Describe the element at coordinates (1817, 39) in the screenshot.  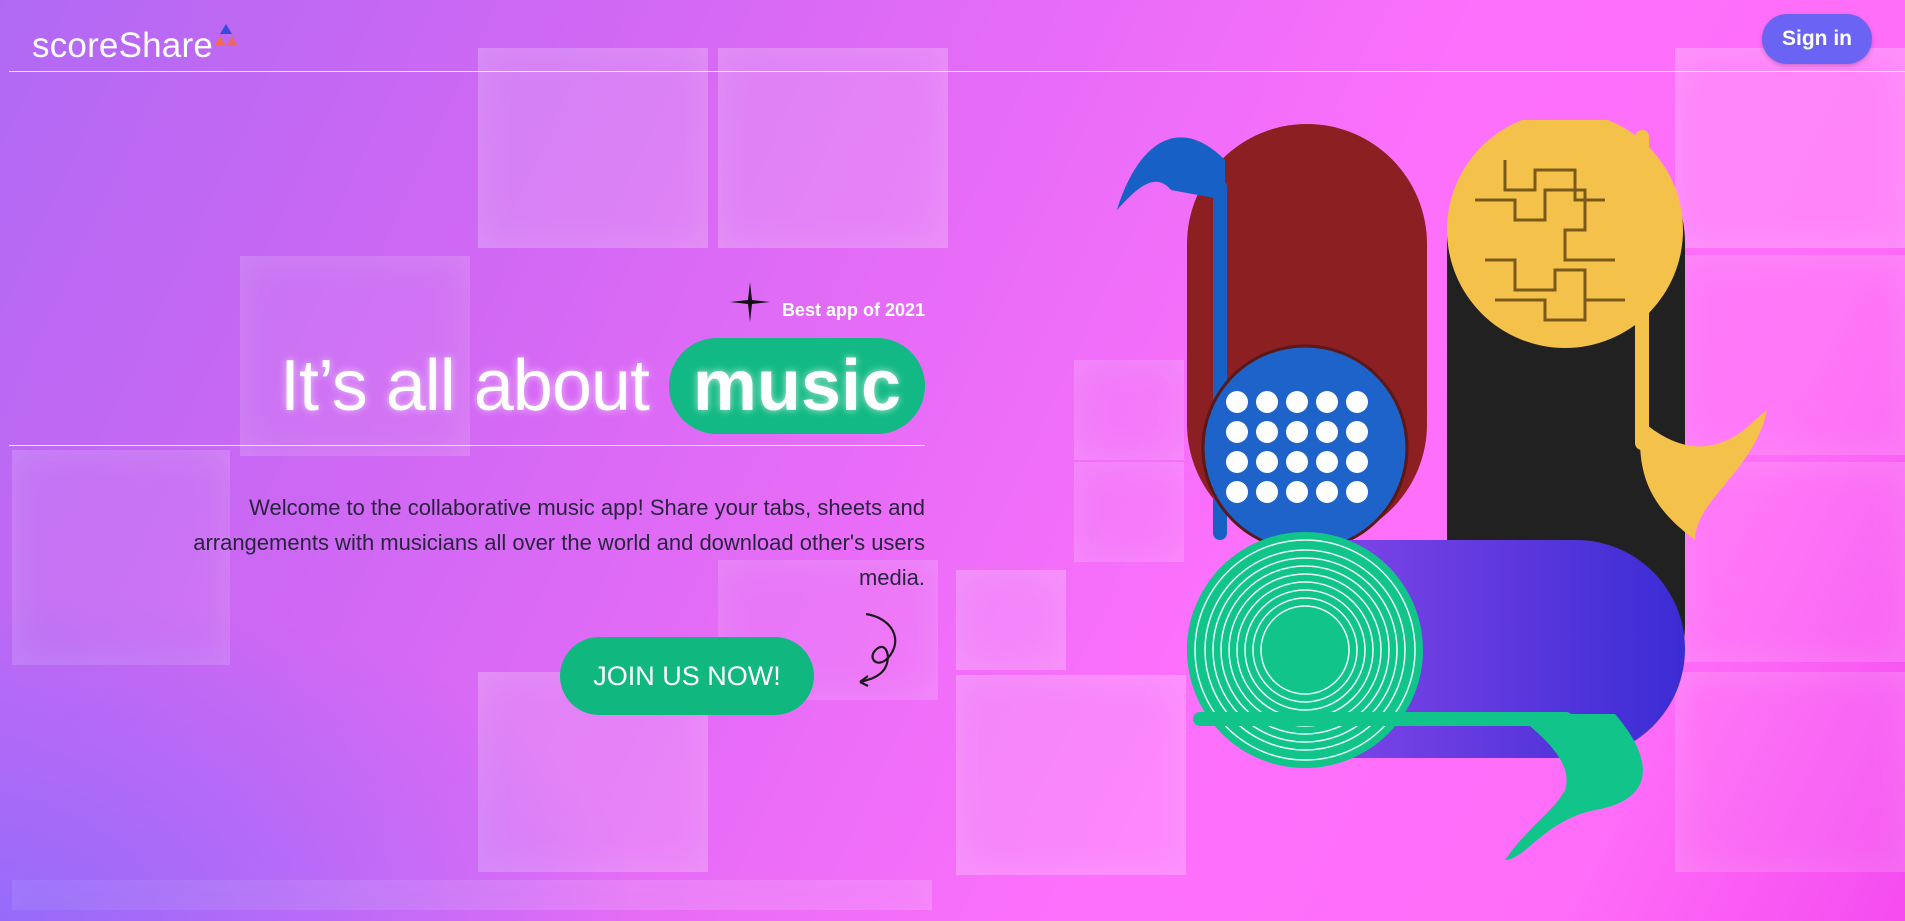
I see `sign-in-button: Sign in` at that location.